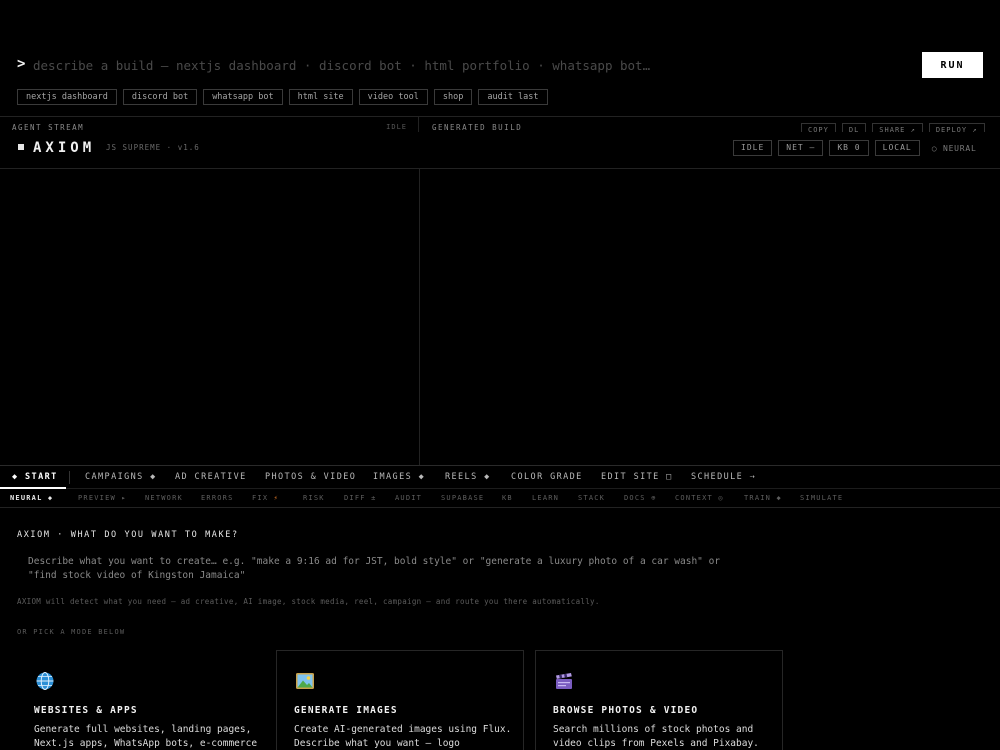  Describe the element at coordinates (453, 97) in the screenshot. I see `chip-shop: shop` at that location.